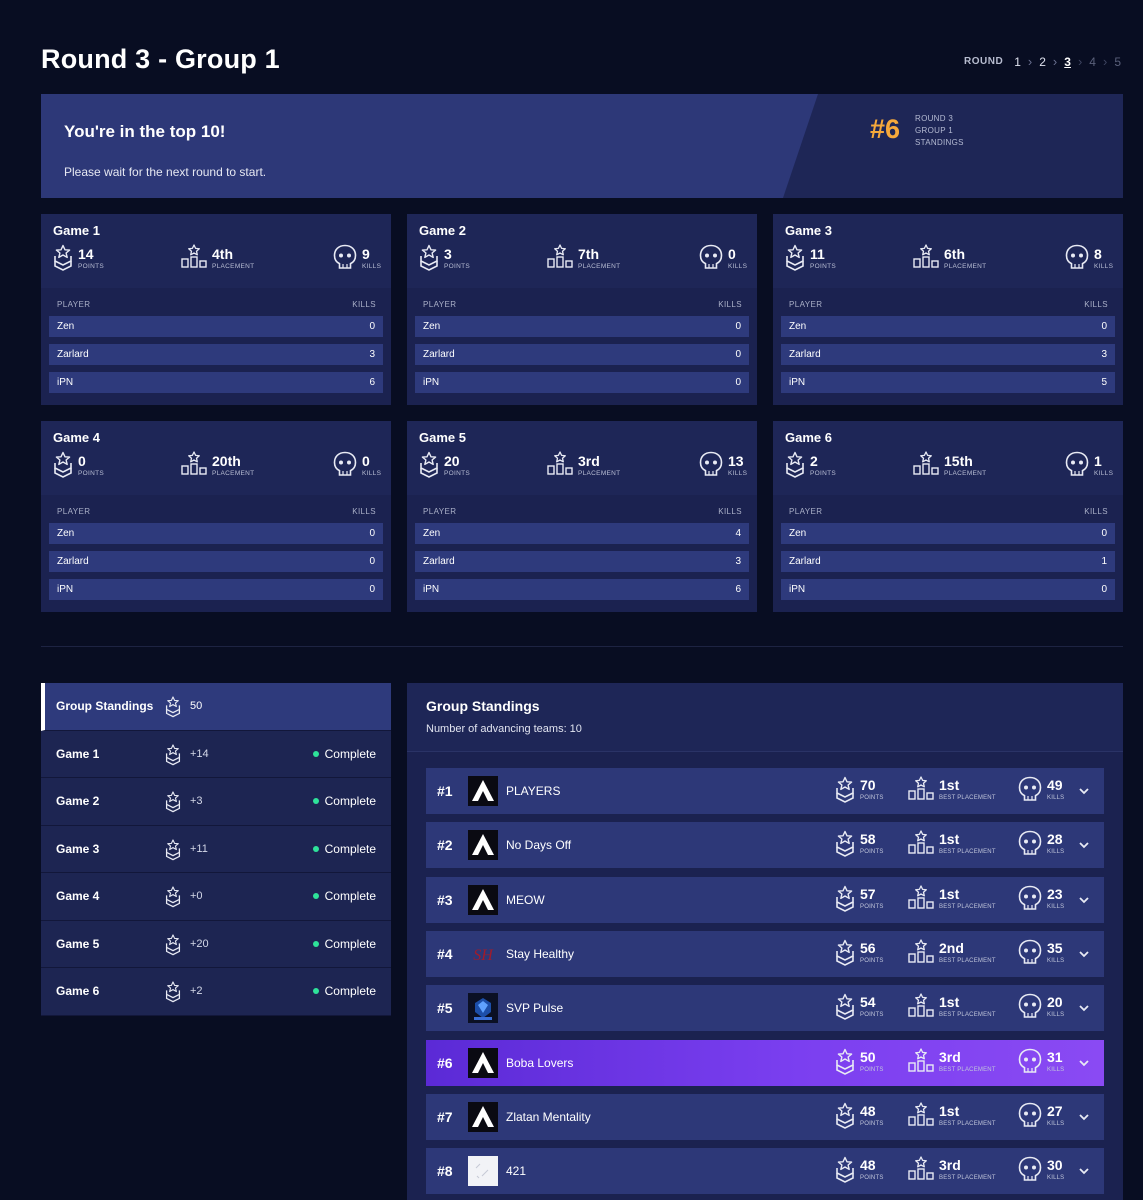  I want to click on team-placement-stat: 2nd BEST PLACEMENT, so click(952, 953).